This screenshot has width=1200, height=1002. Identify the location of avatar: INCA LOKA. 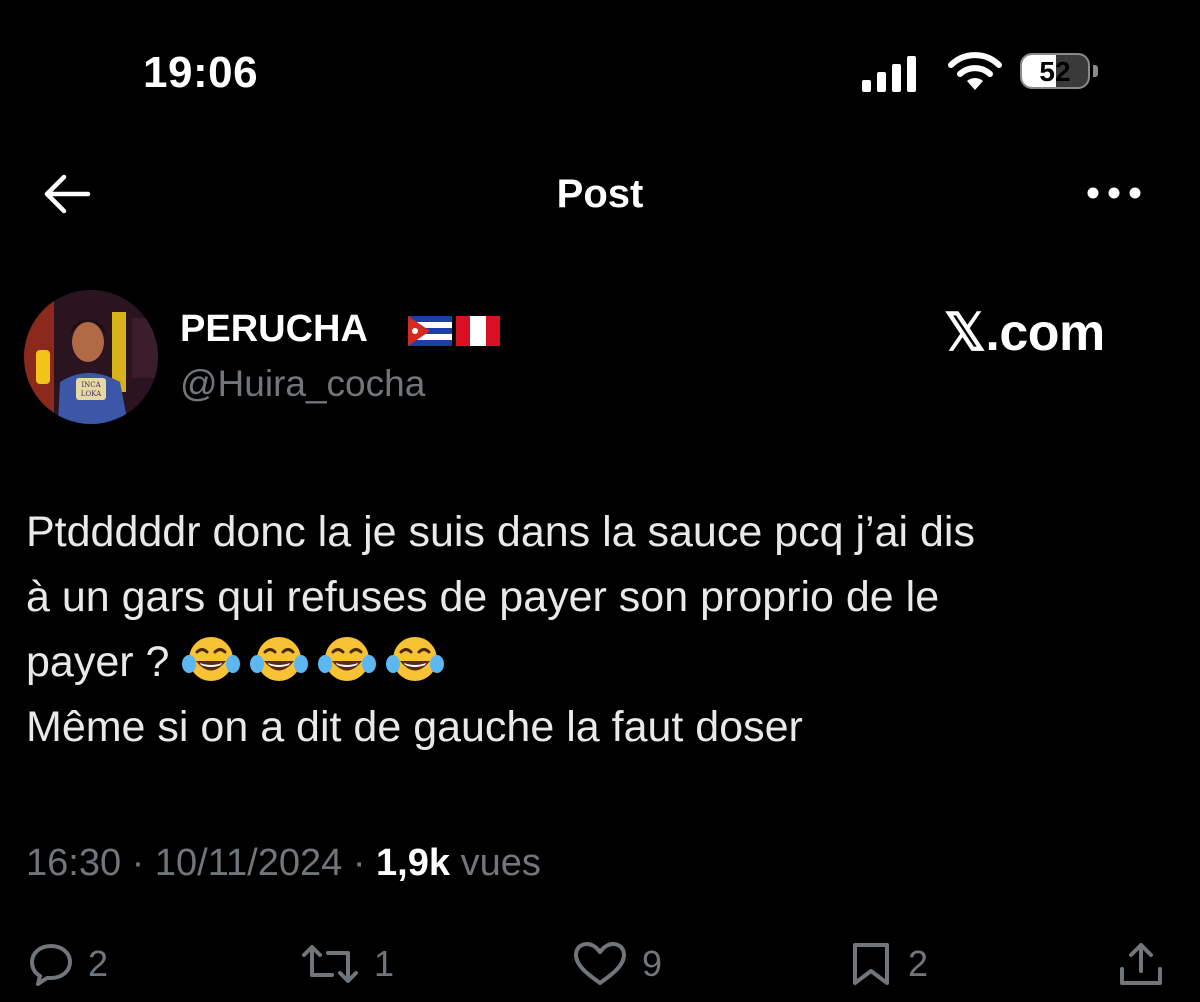
(91, 357).